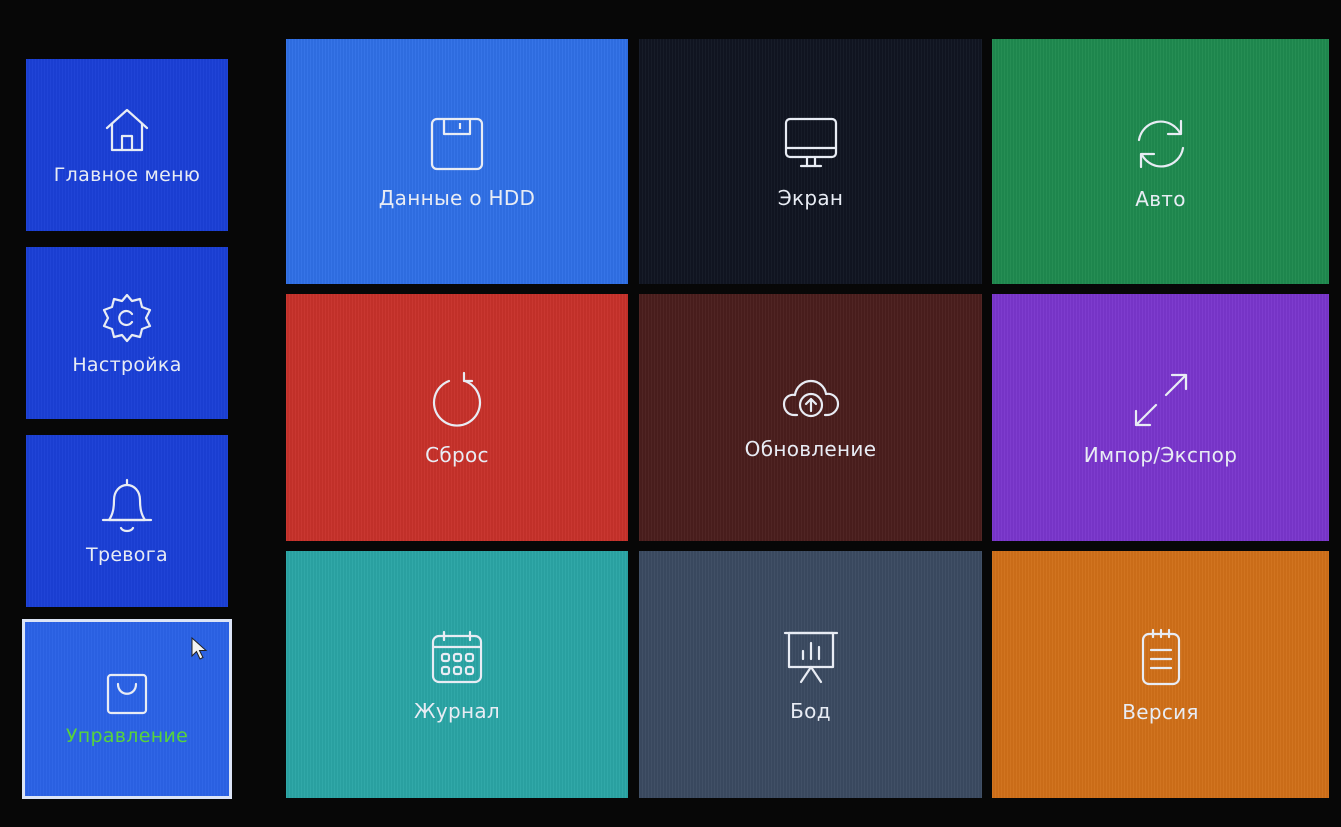  I want to click on tile-auto: Авто, so click(1160, 161).